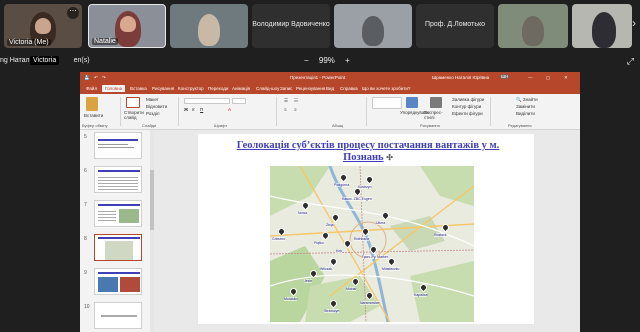 This screenshot has height=332, width=640. I want to click on paste-icon, so click(92, 104).